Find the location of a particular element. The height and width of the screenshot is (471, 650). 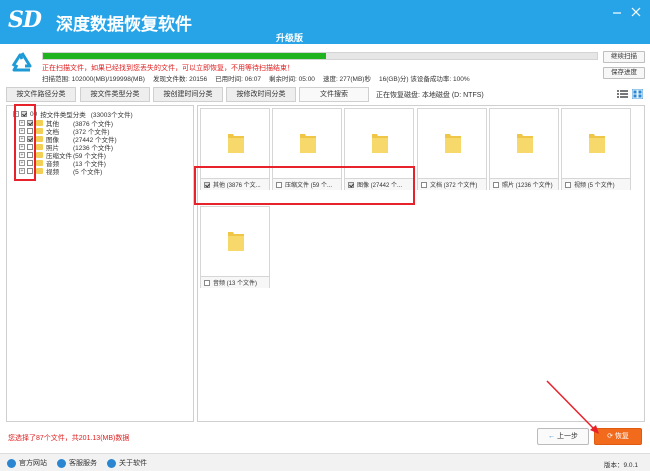

tile-caption: 音频 (13 个文件) is located at coordinates (235, 284).